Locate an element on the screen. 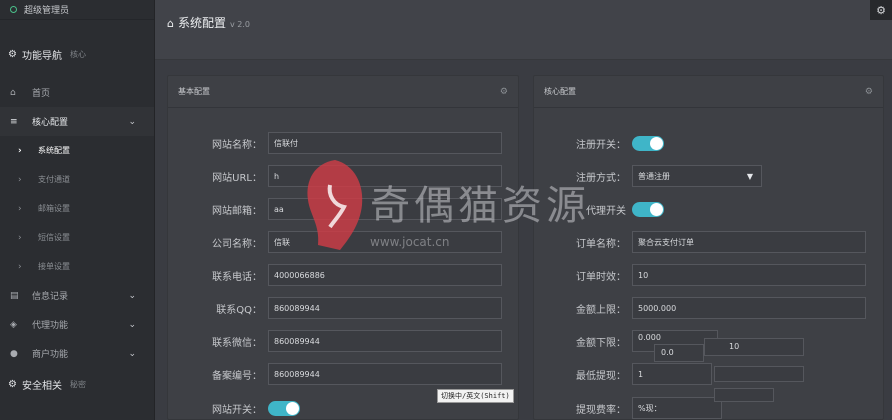  sidebar-item-label: 信息记录 is located at coordinates (50, 297).